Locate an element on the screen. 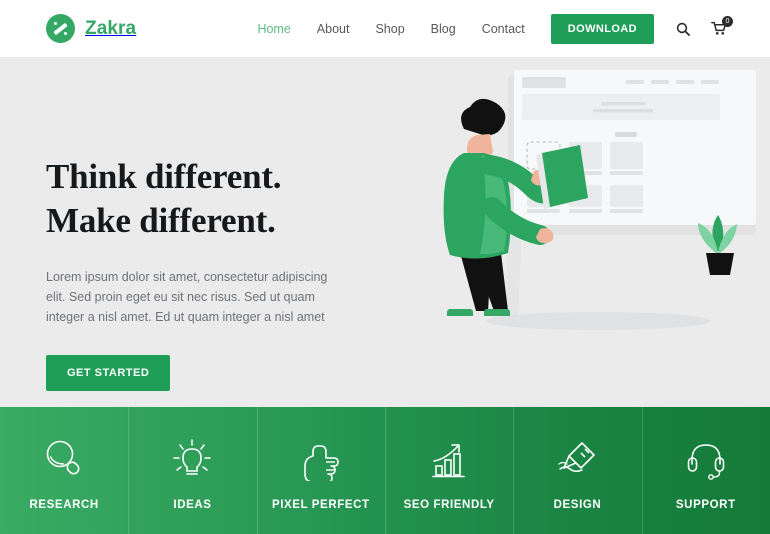 The image size is (770, 534). bar-chart-arrow-icon is located at coordinates (449, 459).